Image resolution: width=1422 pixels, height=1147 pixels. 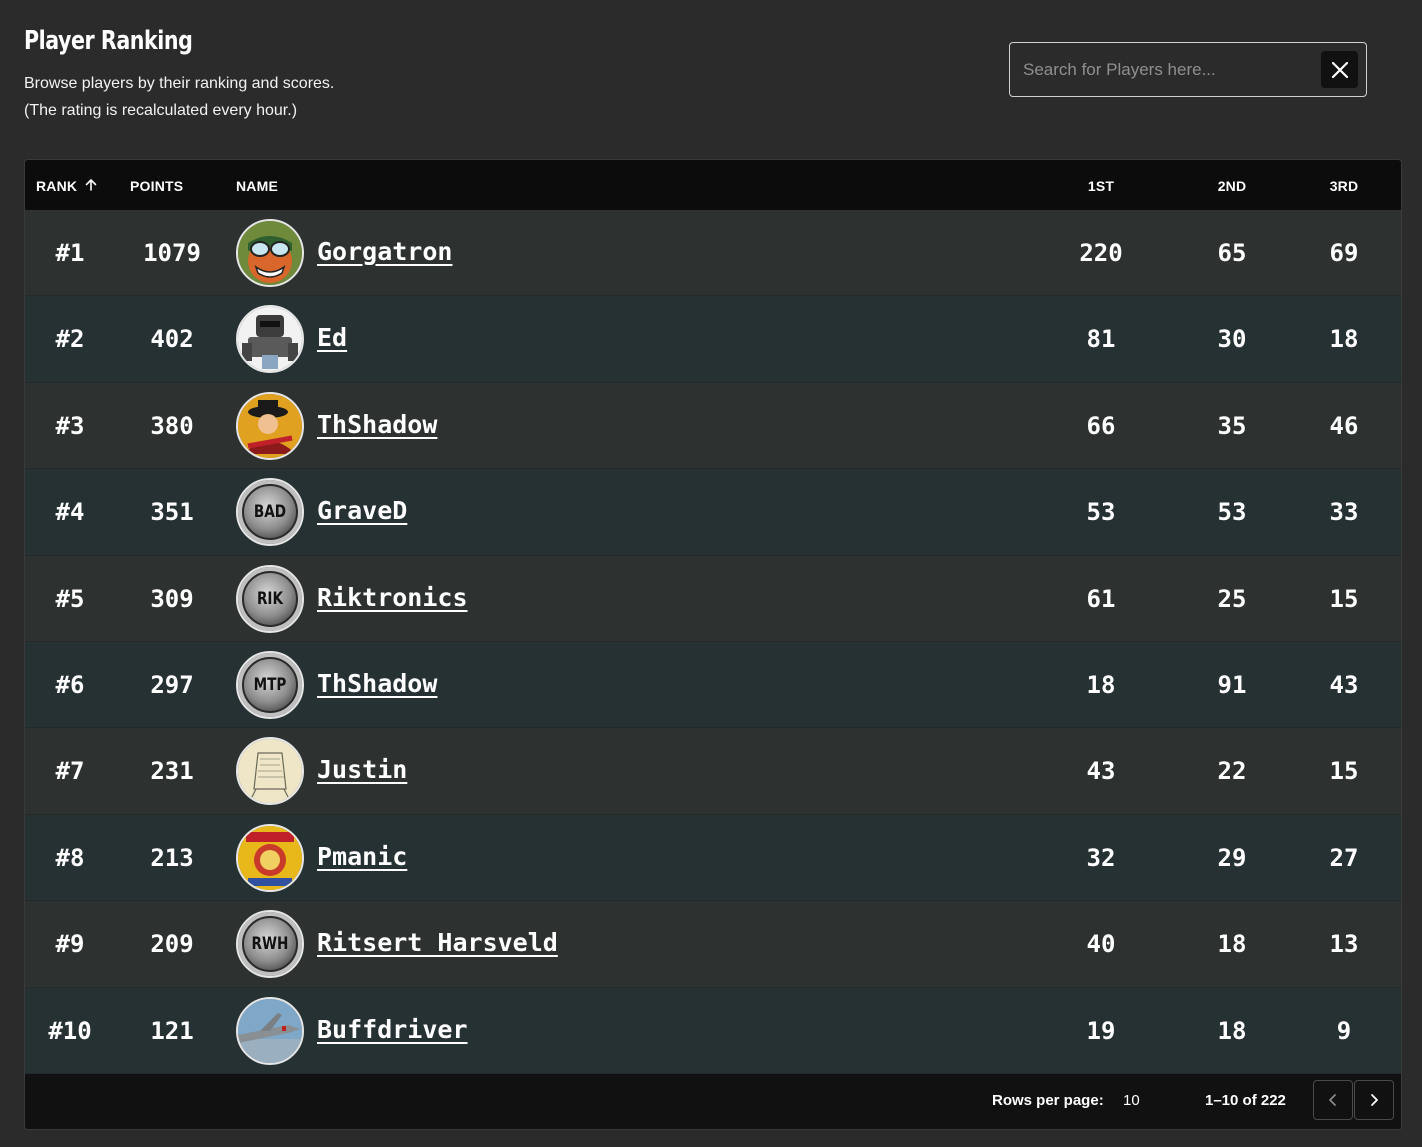 I want to click on previous-page-button, so click(x=1333, y=1100).